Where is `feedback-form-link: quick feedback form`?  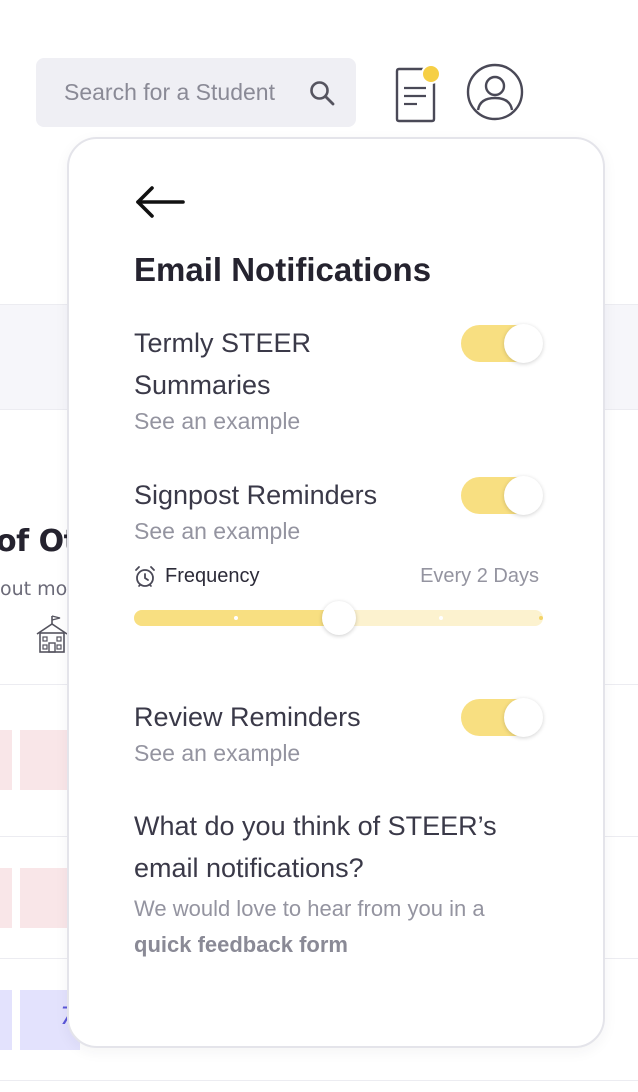 feedback-form-link: quick feedback form is located at coordinates (241, 944).